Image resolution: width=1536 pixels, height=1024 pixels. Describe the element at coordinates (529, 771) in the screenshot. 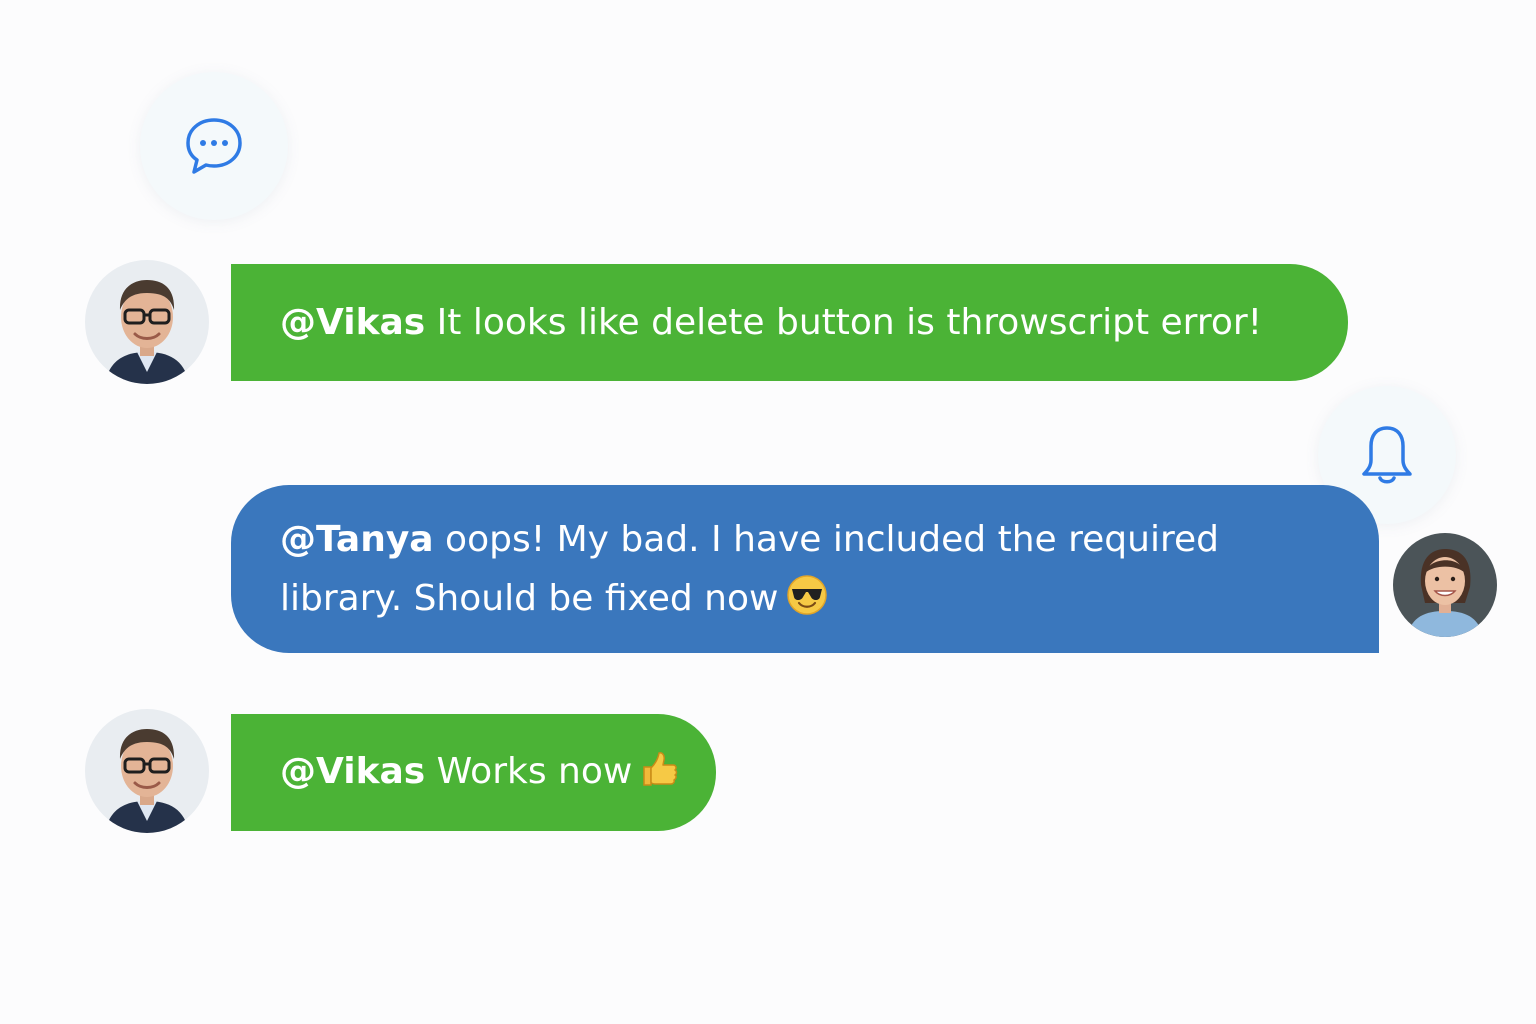

I see `message-text: Works now` at that location.